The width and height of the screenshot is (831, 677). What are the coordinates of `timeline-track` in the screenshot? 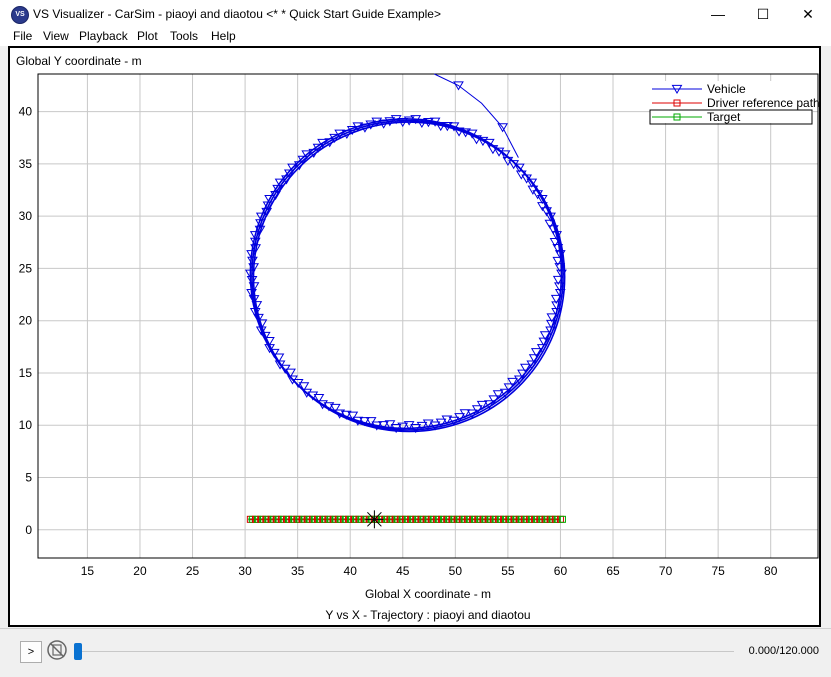 It's located at (404, 651).